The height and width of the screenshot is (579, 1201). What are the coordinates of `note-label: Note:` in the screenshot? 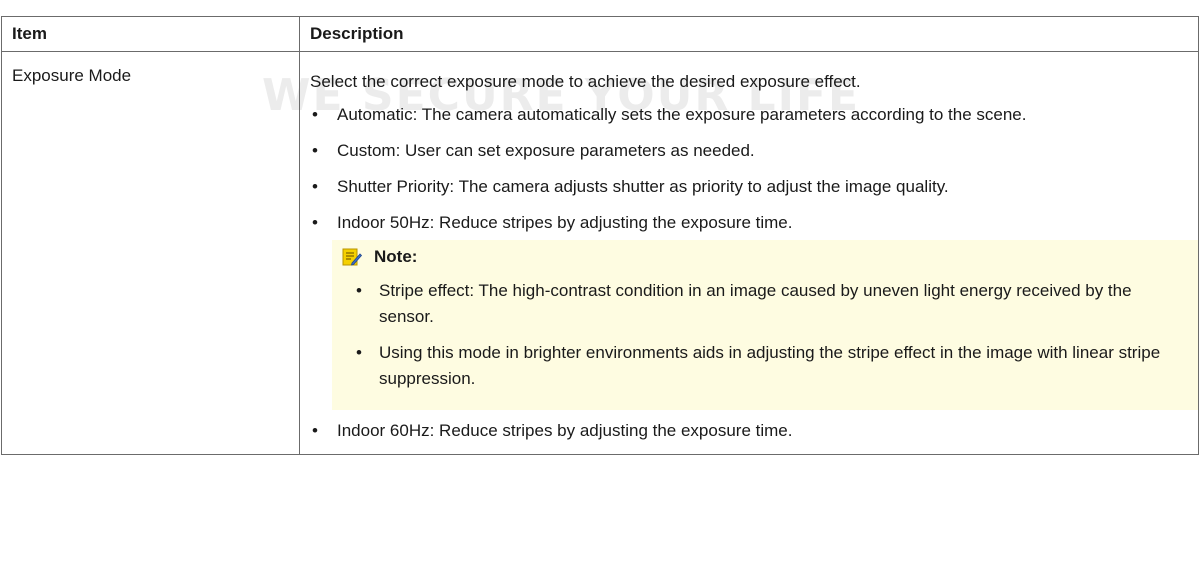 It's located at (396, 256).